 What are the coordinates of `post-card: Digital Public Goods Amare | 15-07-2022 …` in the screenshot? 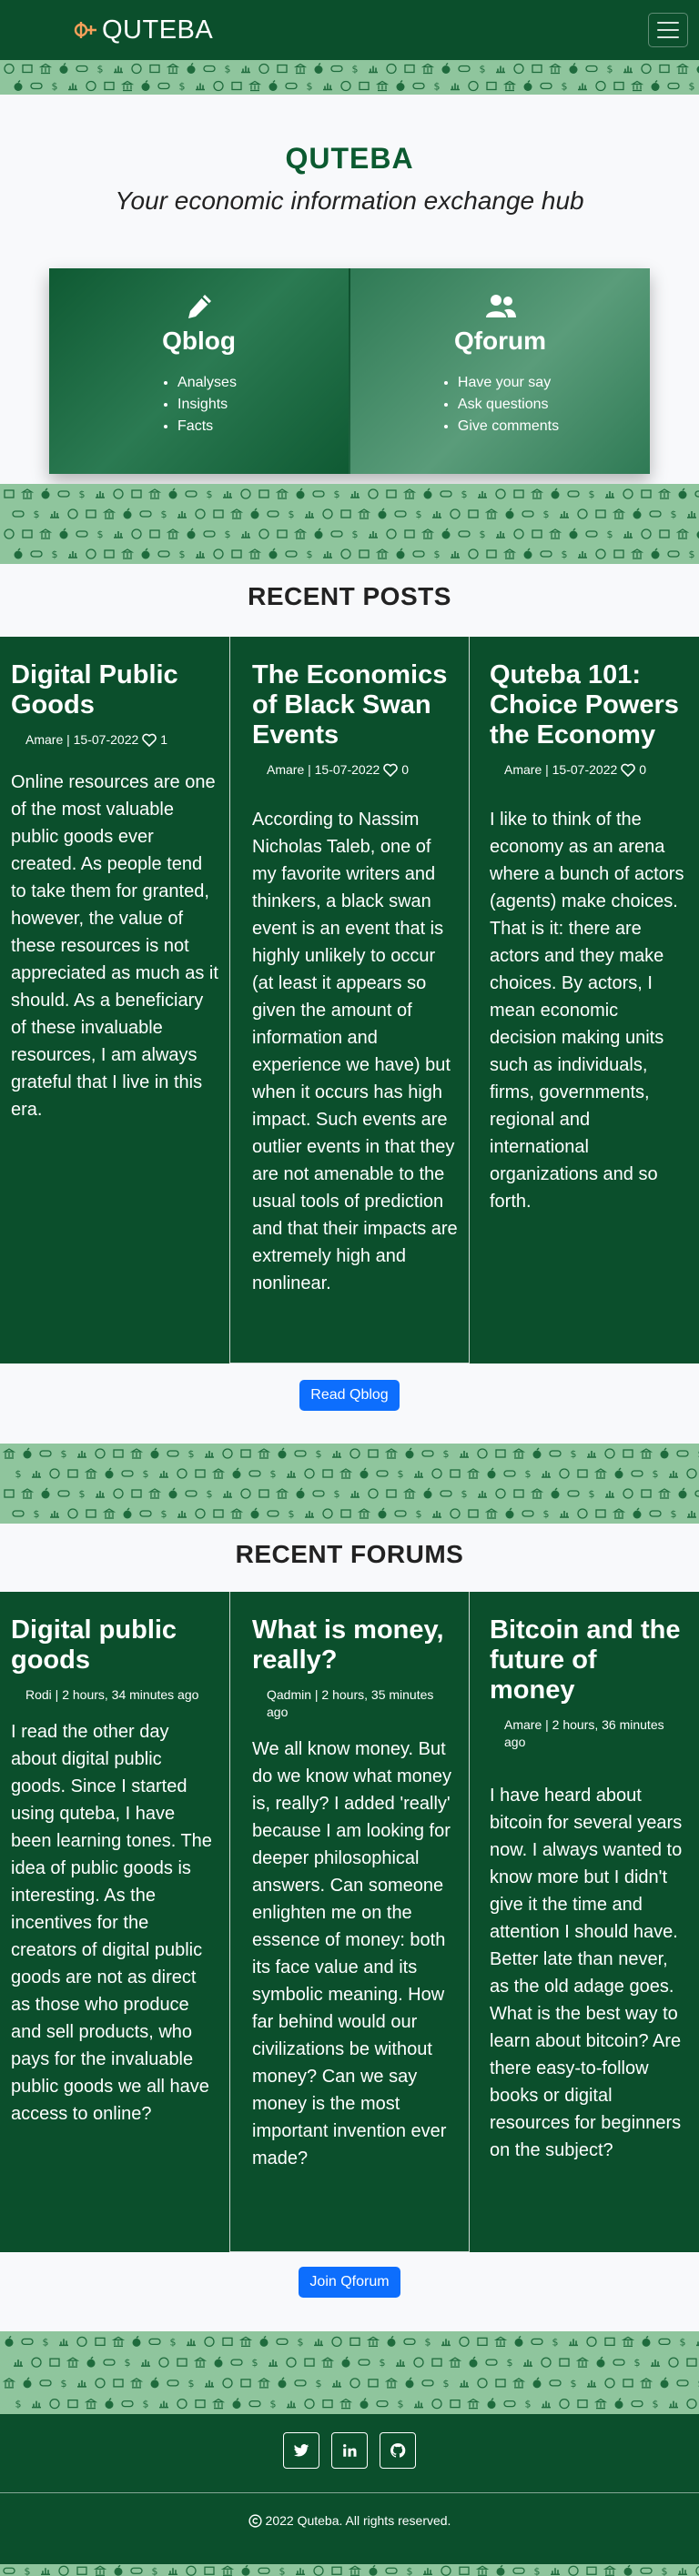 It's located at (114, 1000).